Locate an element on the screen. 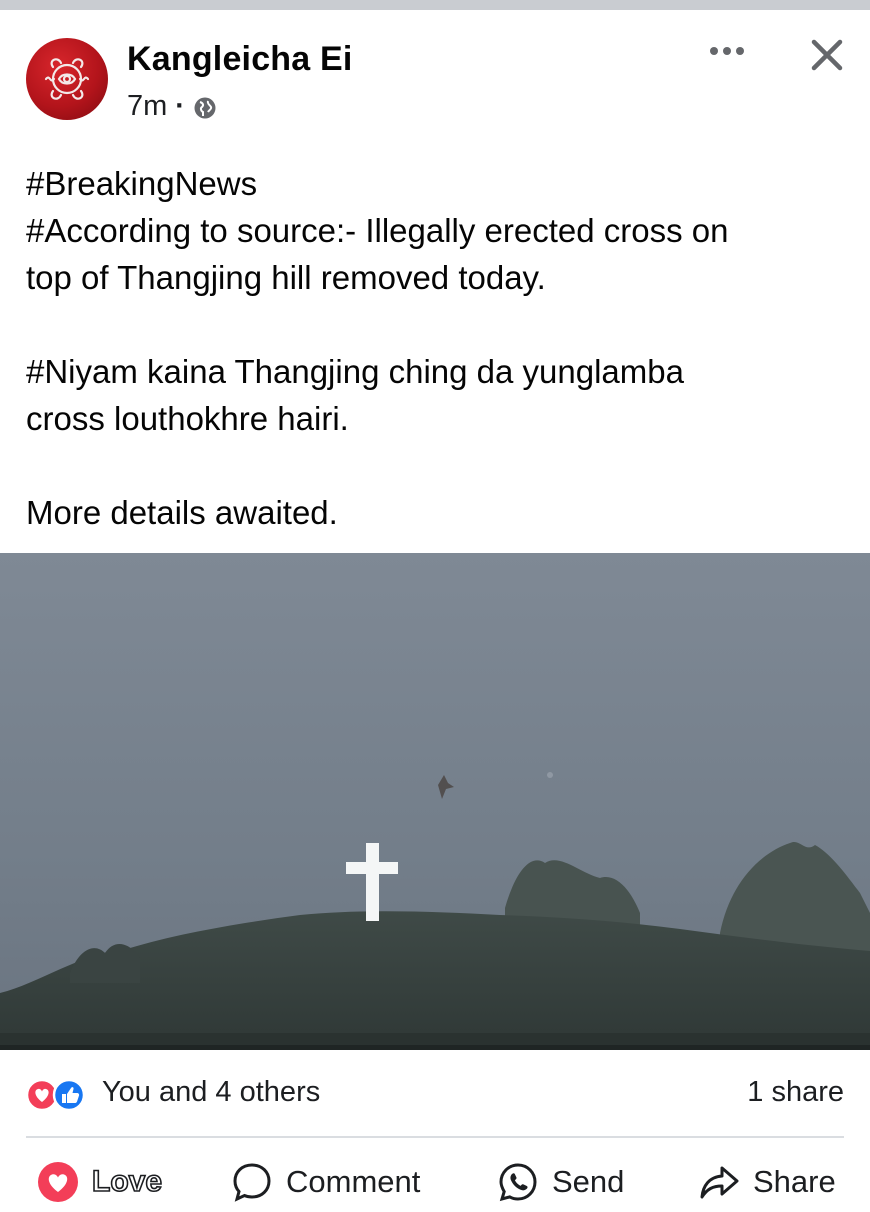 The height and width of the screenshot is (1212, 870). avatar is located at coordinates (67, 79).